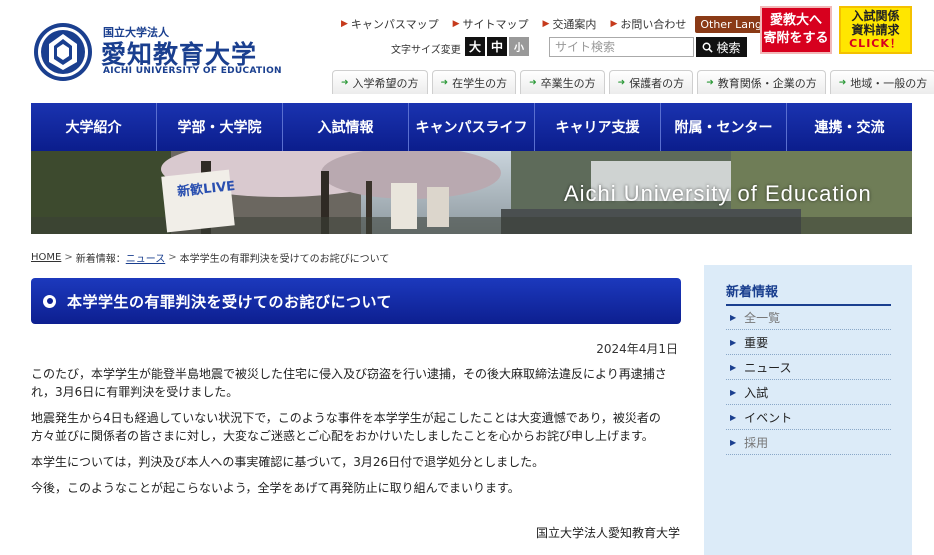 This screenshot has height=555, width=934. I want to click on nav-item-faculties: 学部・大学院, so click(220, 127).